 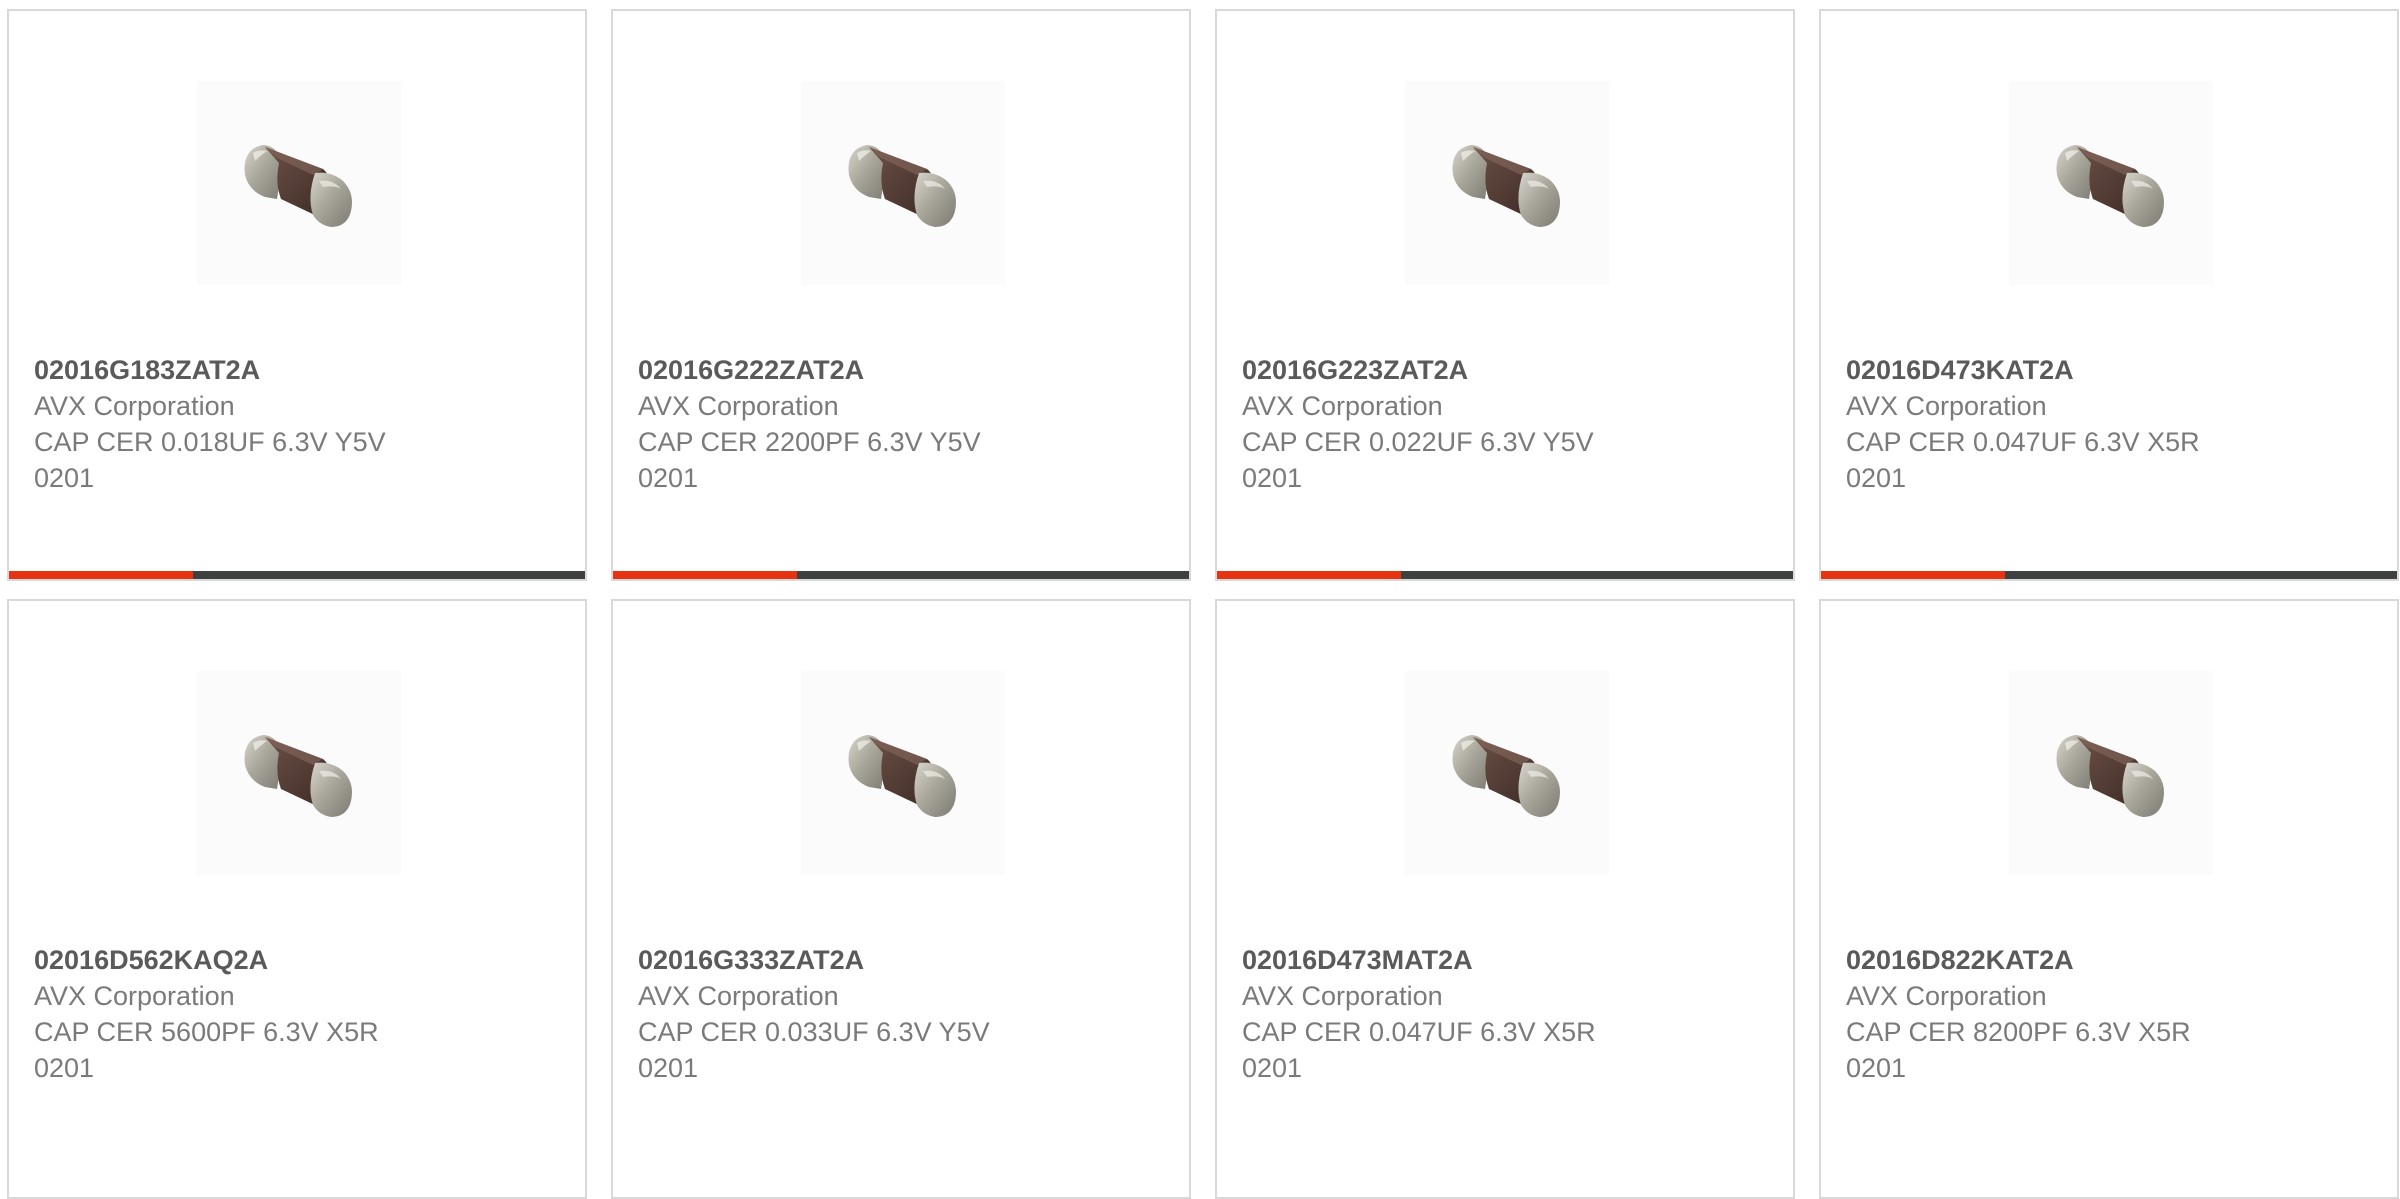 I want to click on part-number-link: 02016G223ZAT2A, so click(x=1512, y=370).